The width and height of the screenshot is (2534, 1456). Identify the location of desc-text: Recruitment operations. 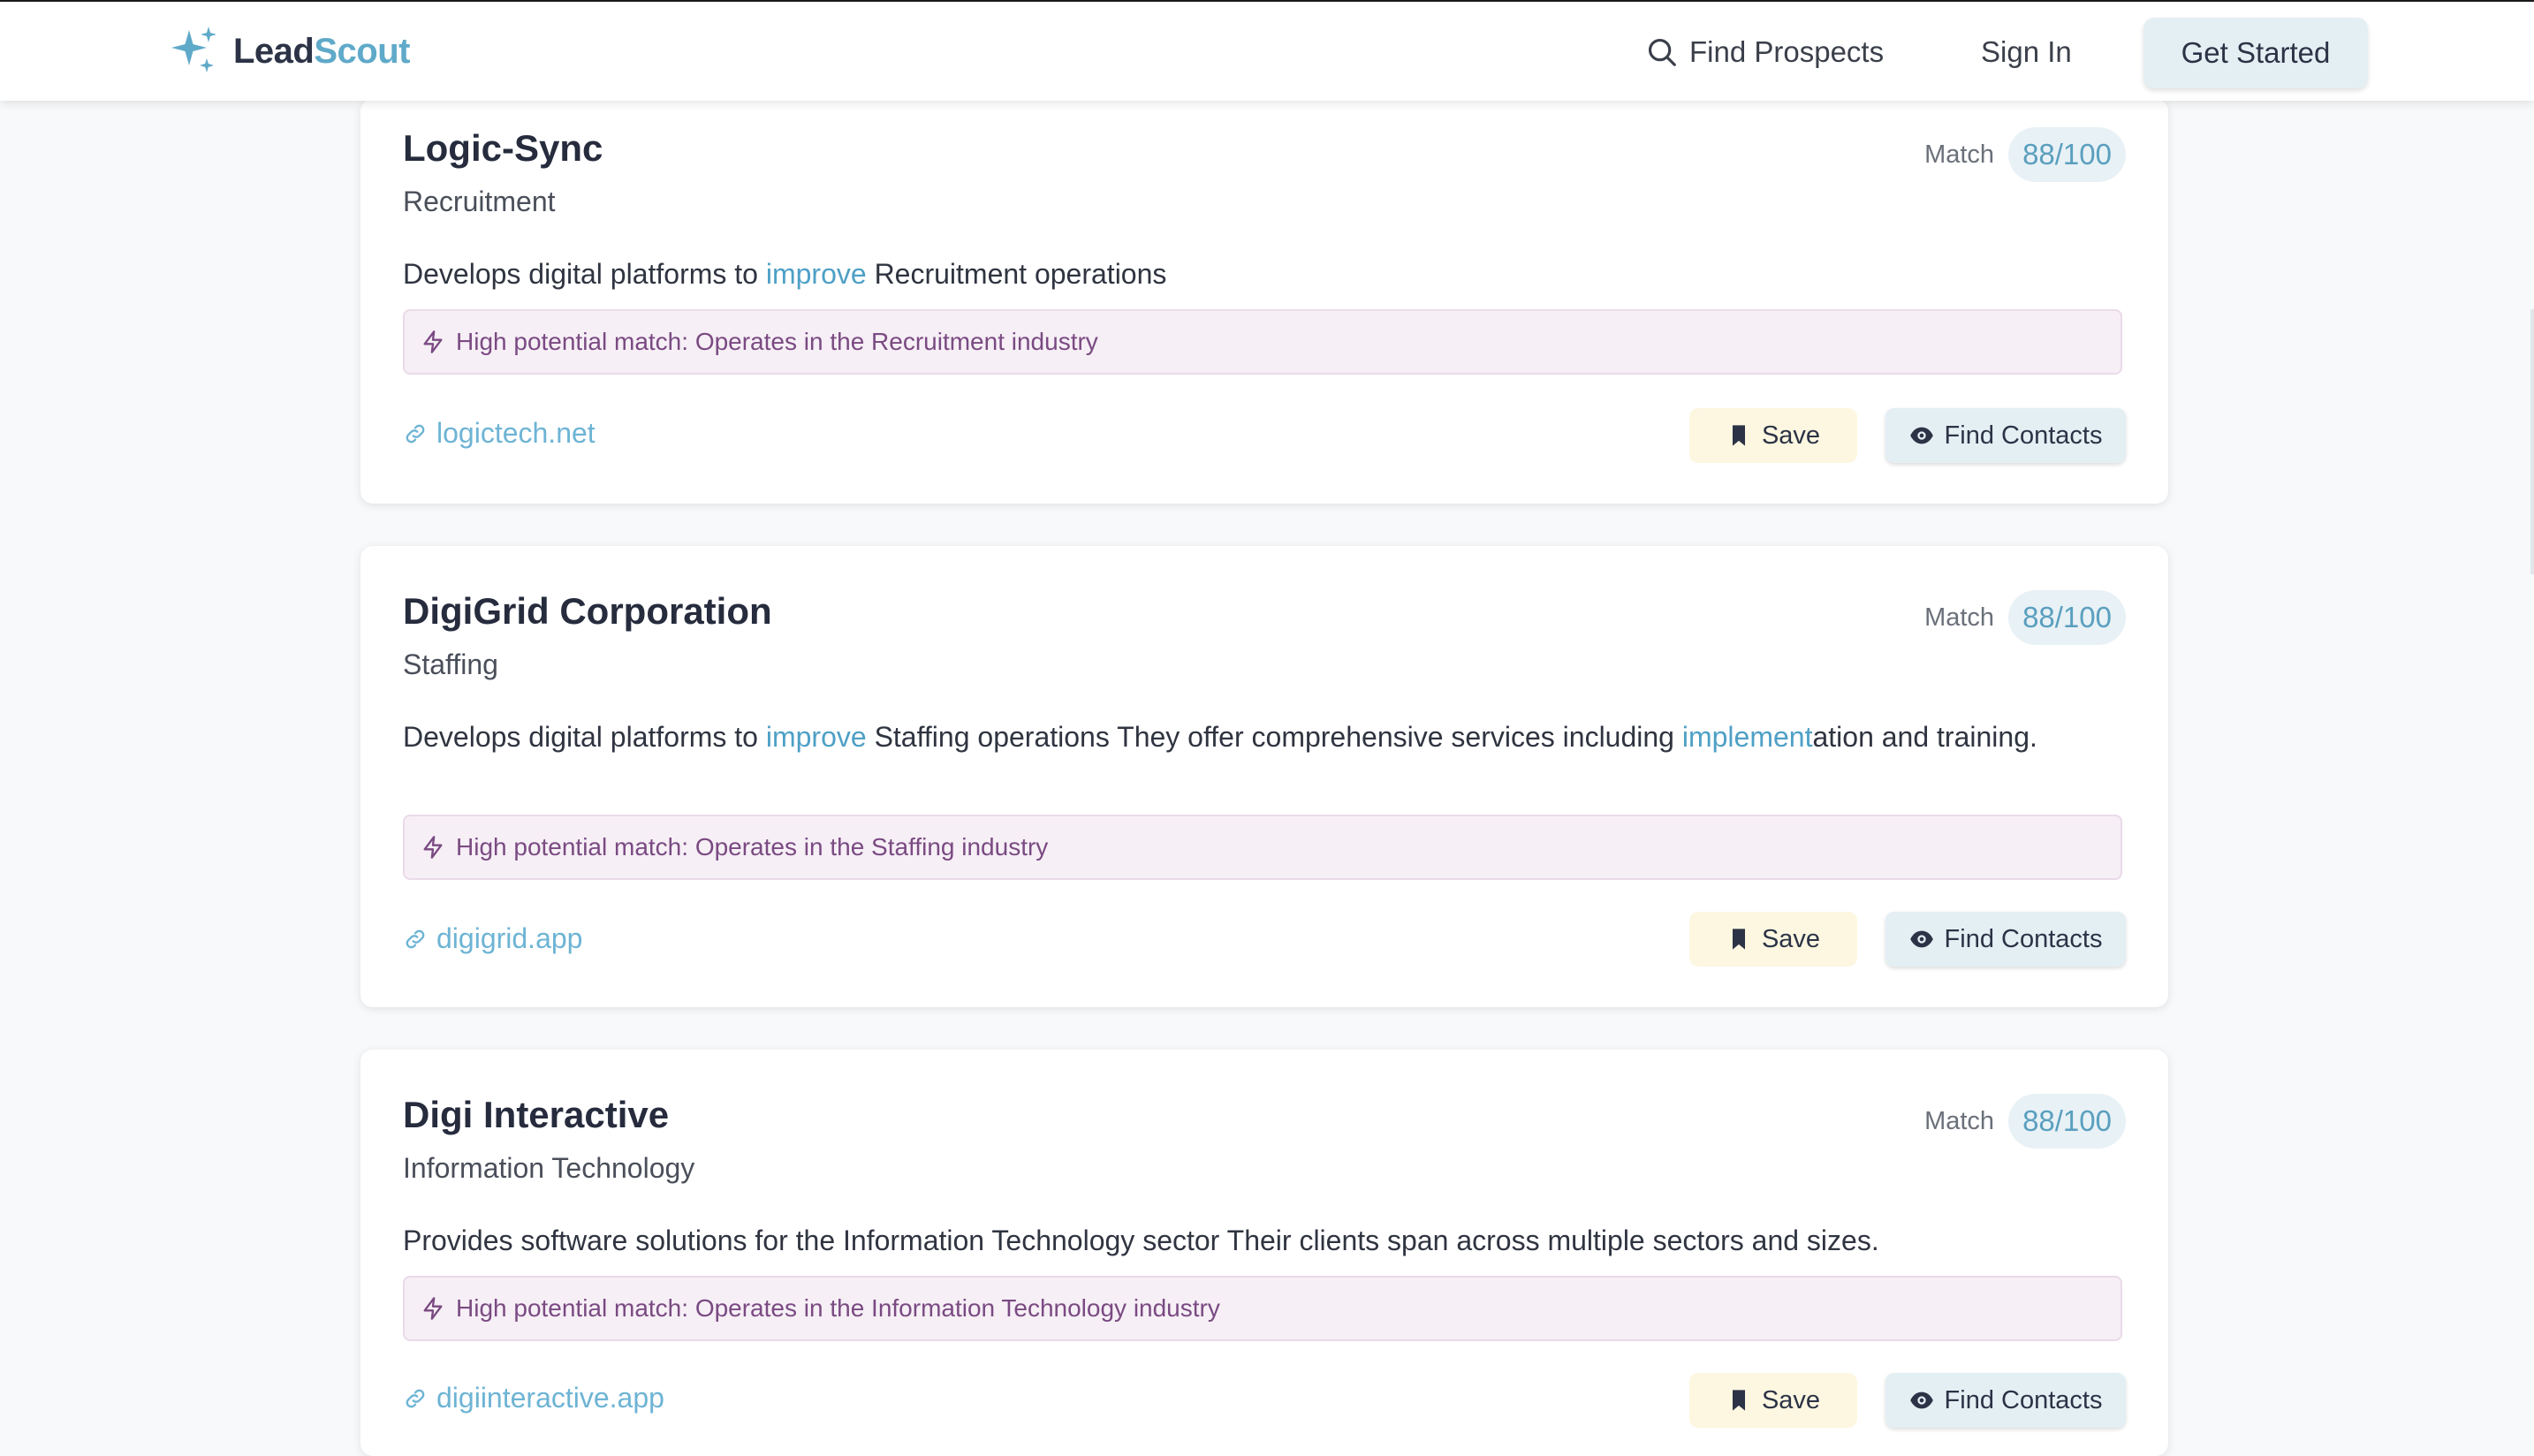
(1016, 274).